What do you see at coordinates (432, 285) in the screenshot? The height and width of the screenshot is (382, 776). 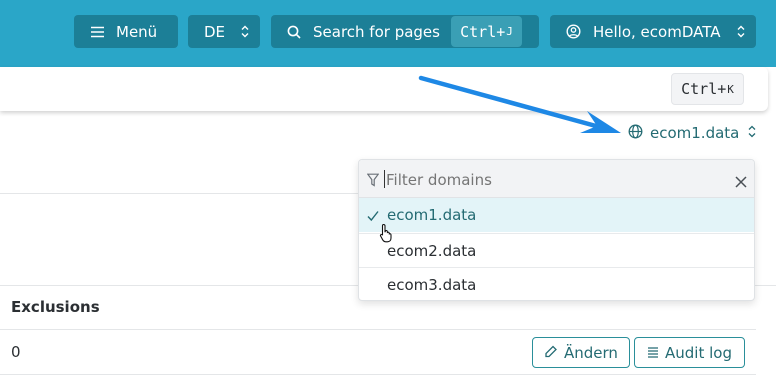 I see `domain-option-label: ecom3.data` at bounding box center [432, 285].